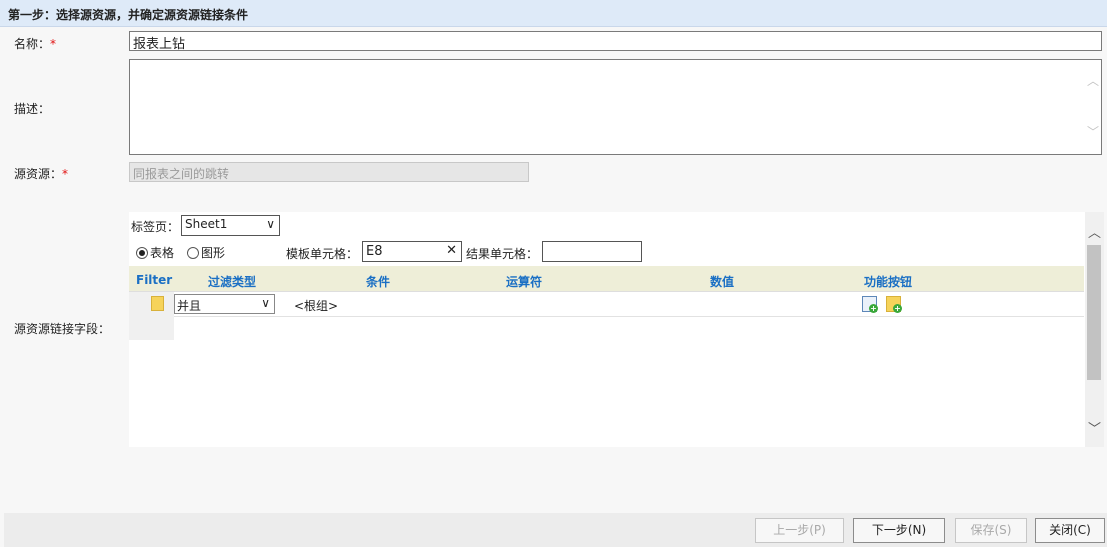 The width and height of the screenshot is (1107, 547). What do you see at coordinates (316, 306) in the screenshot?
I see `condition-root: <根组>` at bounding box center [316, 306].